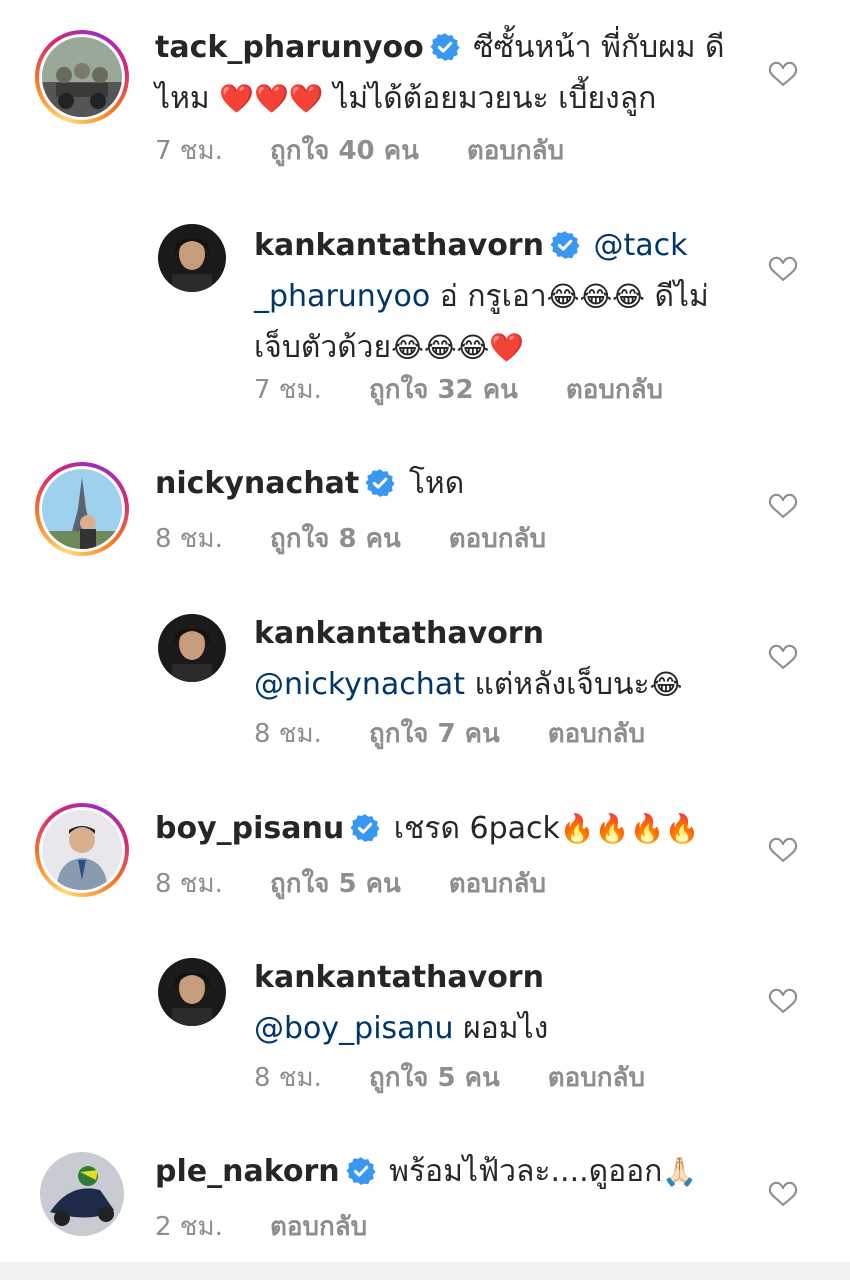 This screenshot has height=1280, width=850. I want to click on username: boy_pisanu, so click(249, 828).